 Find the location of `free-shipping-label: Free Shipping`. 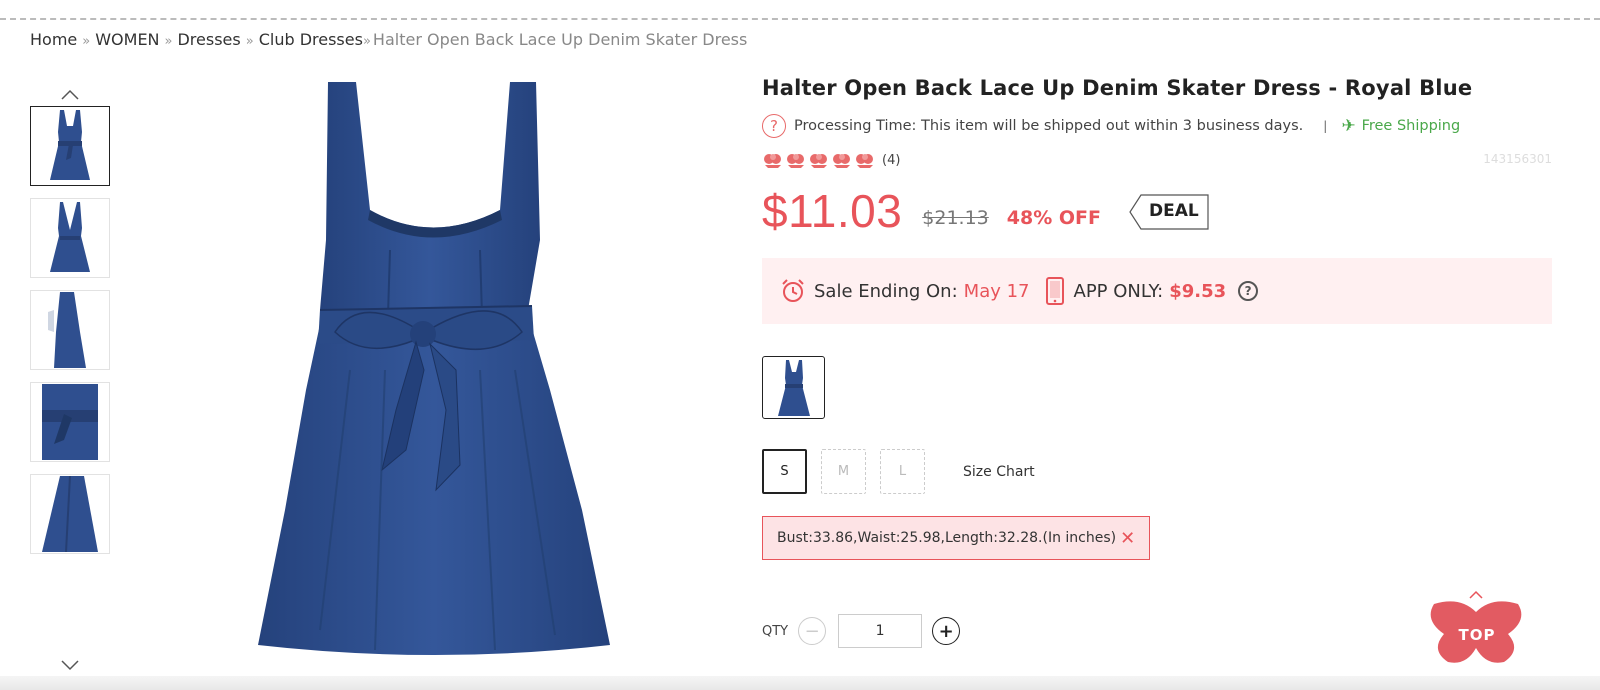

free-shipping-label: Free Shipping is located at coordinates (1411, 126).